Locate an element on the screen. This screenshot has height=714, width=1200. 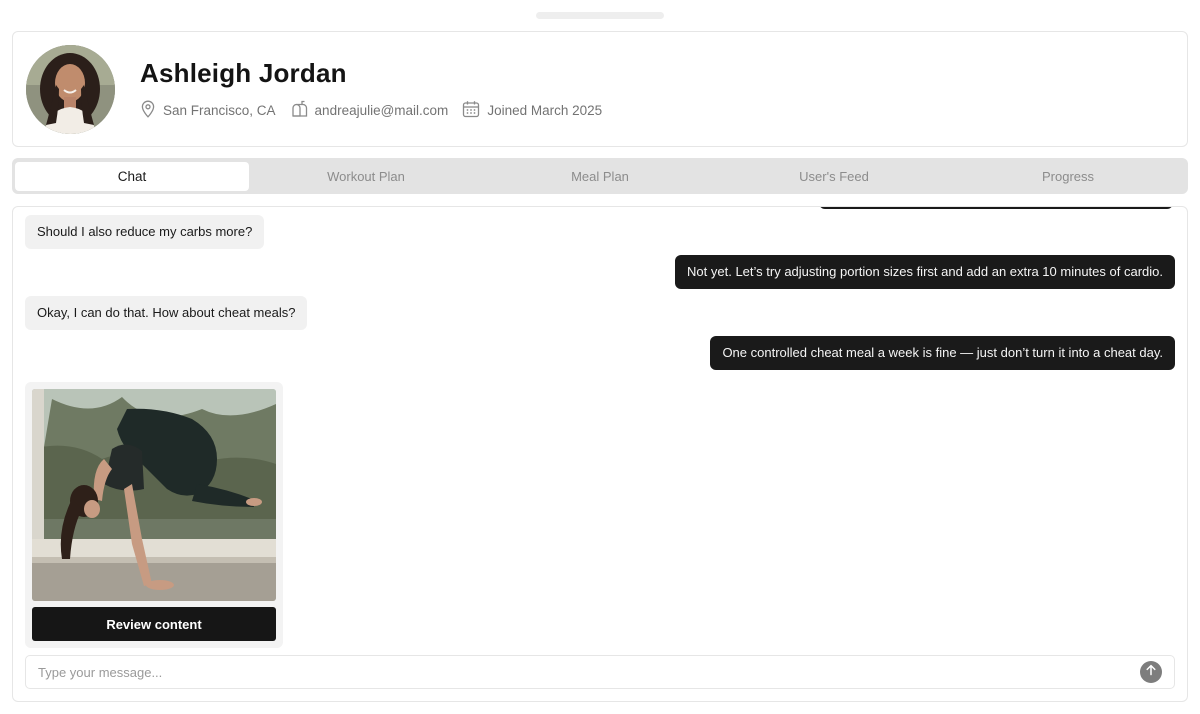
profile-name: Ashleigh Jordan is located at coordinates (243, 73).